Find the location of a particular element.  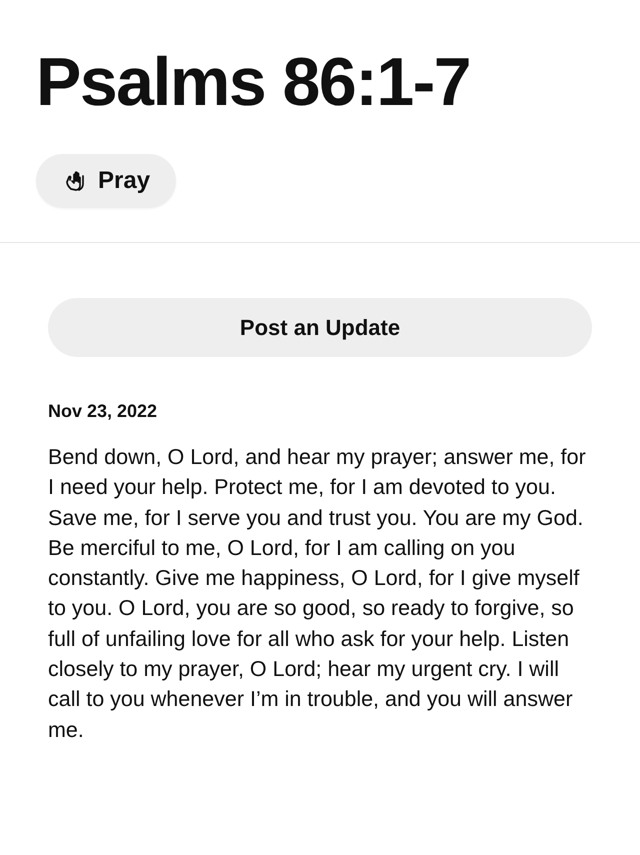

post-date: Nov 23, 2022 is located at coordinates (103, 411).